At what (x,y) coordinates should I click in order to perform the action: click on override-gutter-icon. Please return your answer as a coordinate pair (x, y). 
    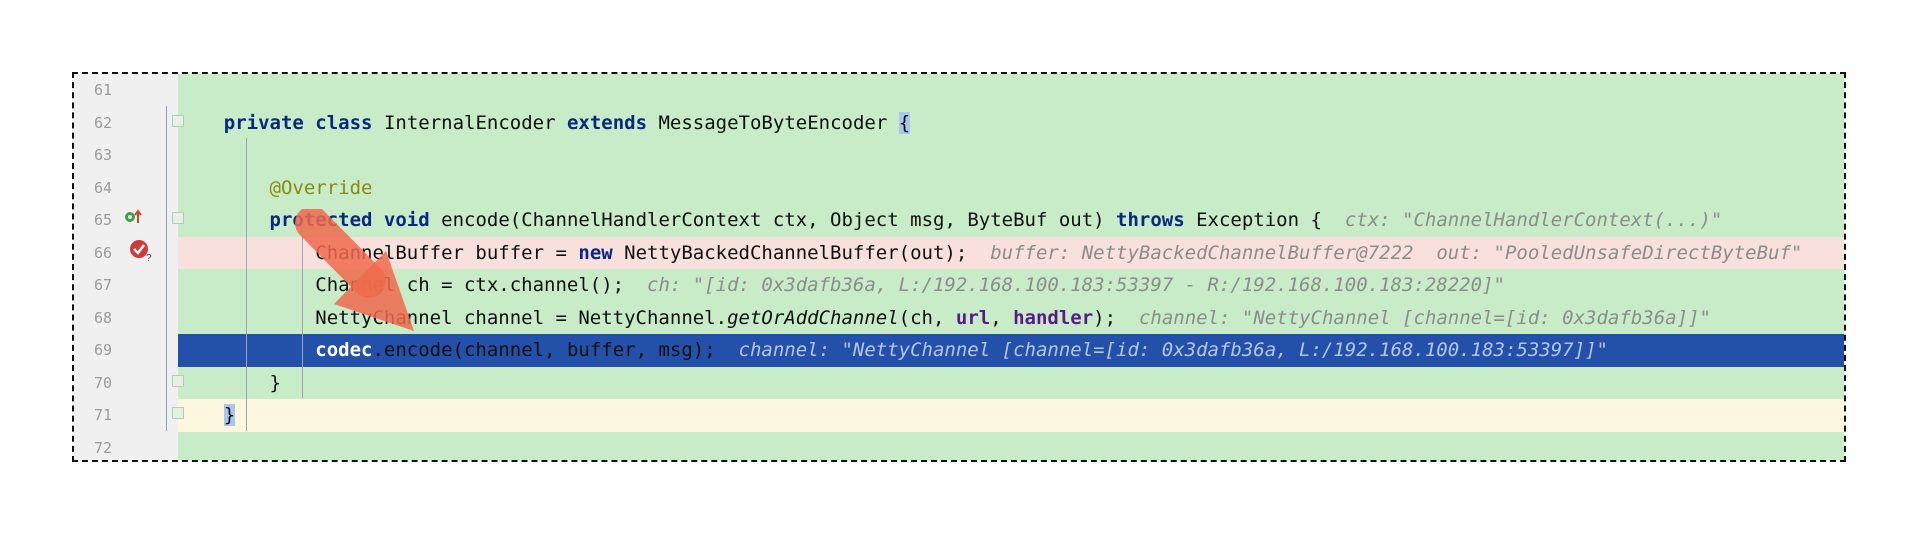
    Looking at the image, I should click on (134, 219).